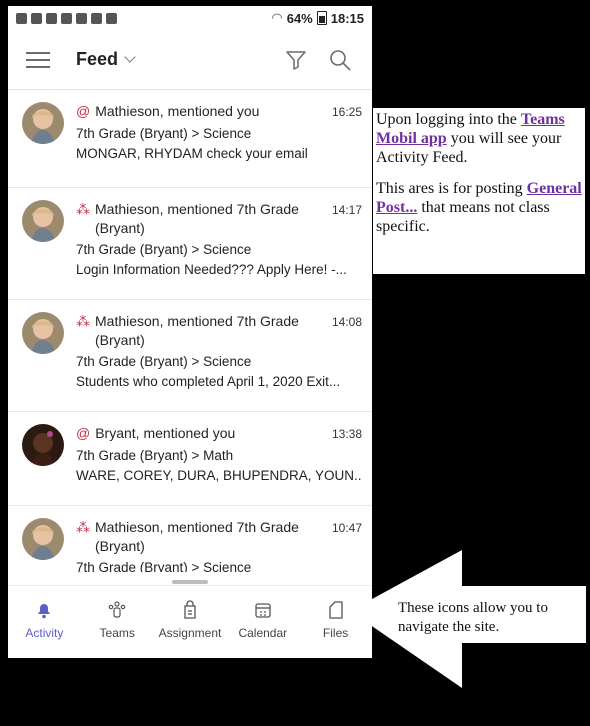 This screenshot has height=726, width=590. I want to click on feed-item-title: Mathieson, mentioned you, so click(177, 111).